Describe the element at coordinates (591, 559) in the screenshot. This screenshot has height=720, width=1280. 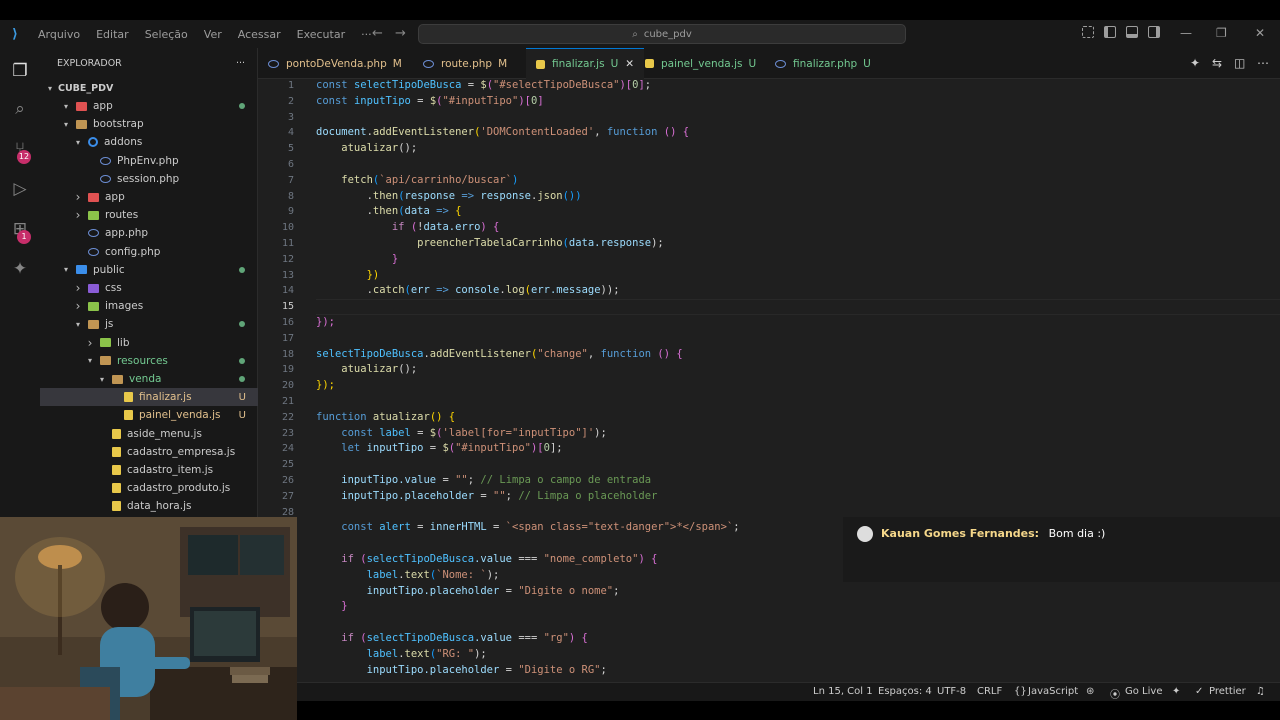
I see `code-token: "nome_completo"` at that location.